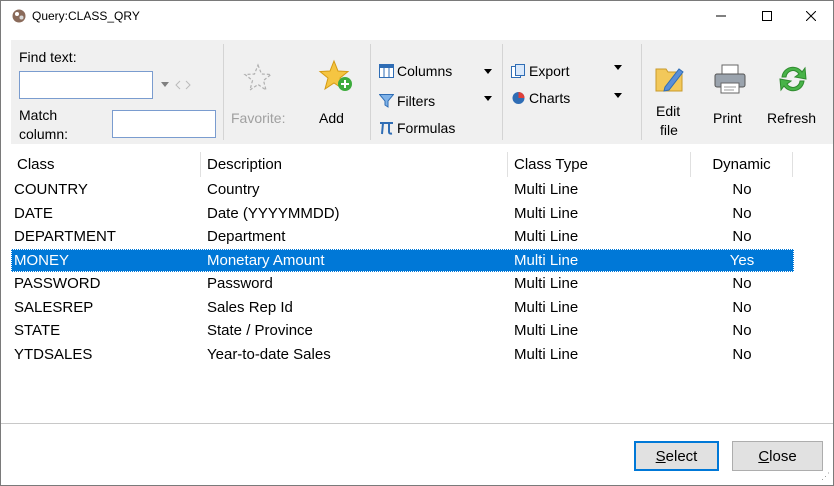  Describe the element at coordinates (386, 71) in the screenshot. I see `columns-icon` at that location.